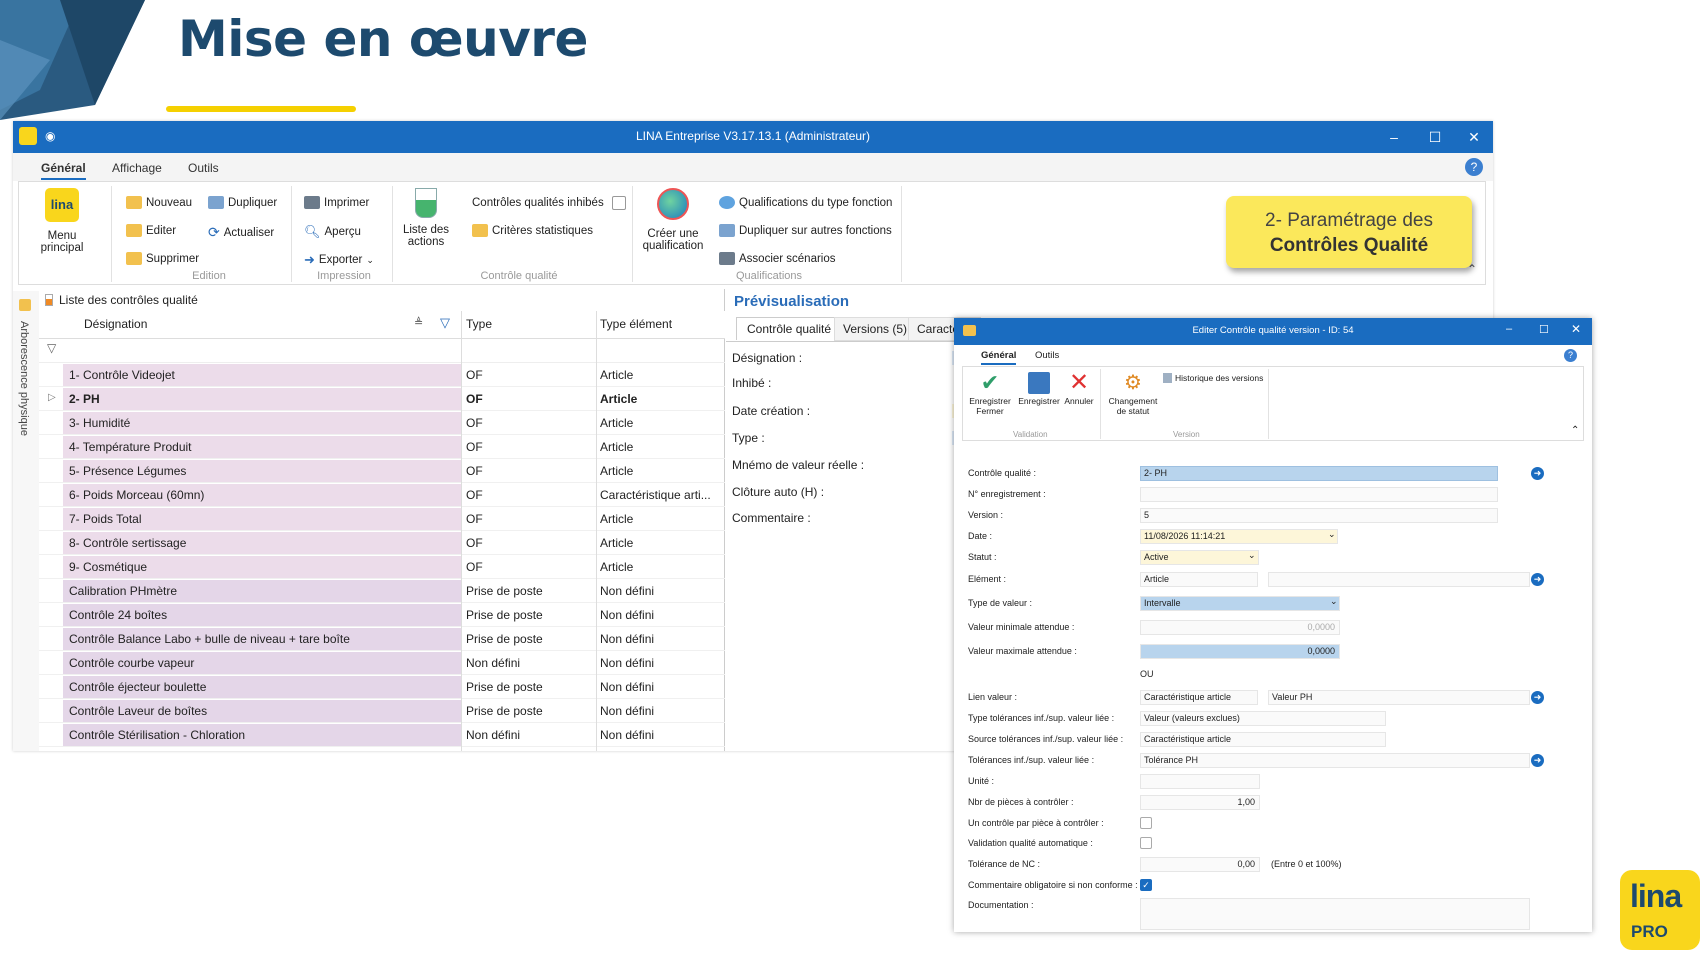 This screenshot has width=1707, height=960. What do you see at coordinates (1199, 697) in the screenshot?
I see `lien-valeur-select: Caractéristique article` at bounding box center [1199, 697].